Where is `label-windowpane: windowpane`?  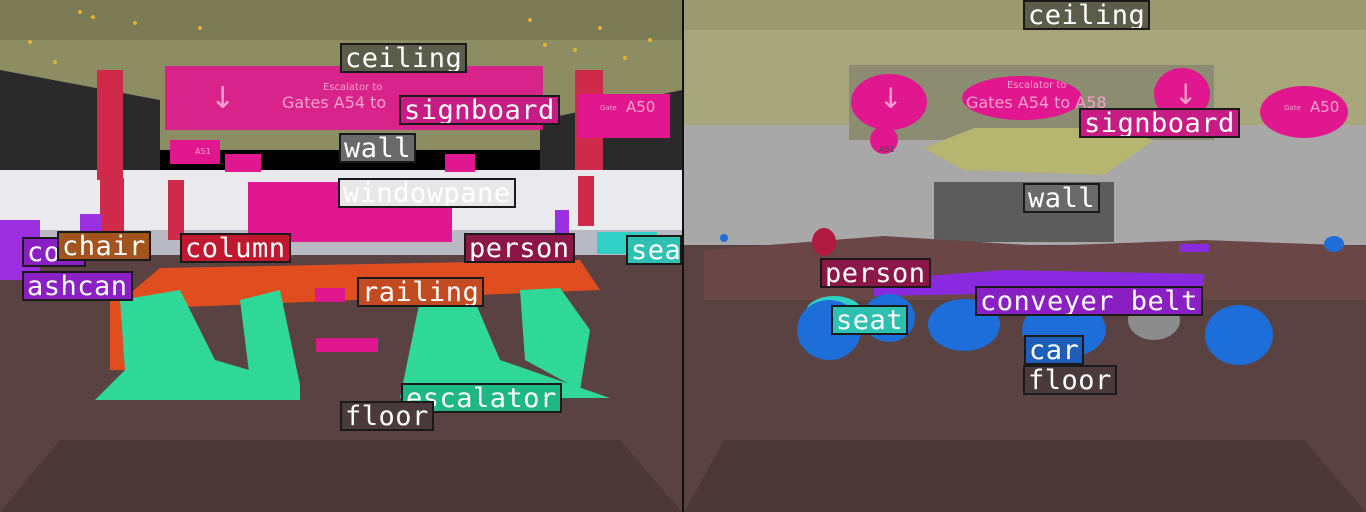
label-windowpane: windowpane is located at coordinates (427, 193).